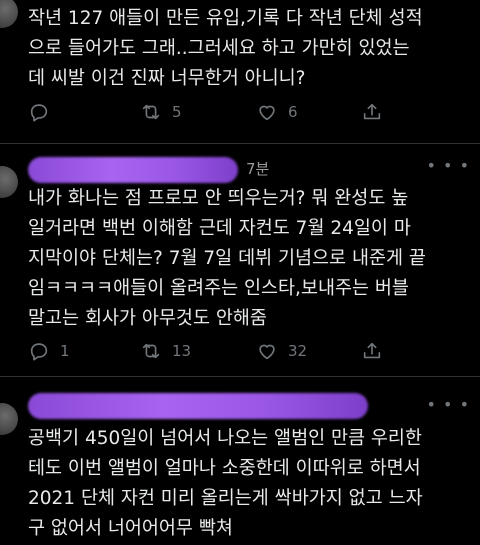  I want to click on tweet-time: 7분, so click(258, 169).